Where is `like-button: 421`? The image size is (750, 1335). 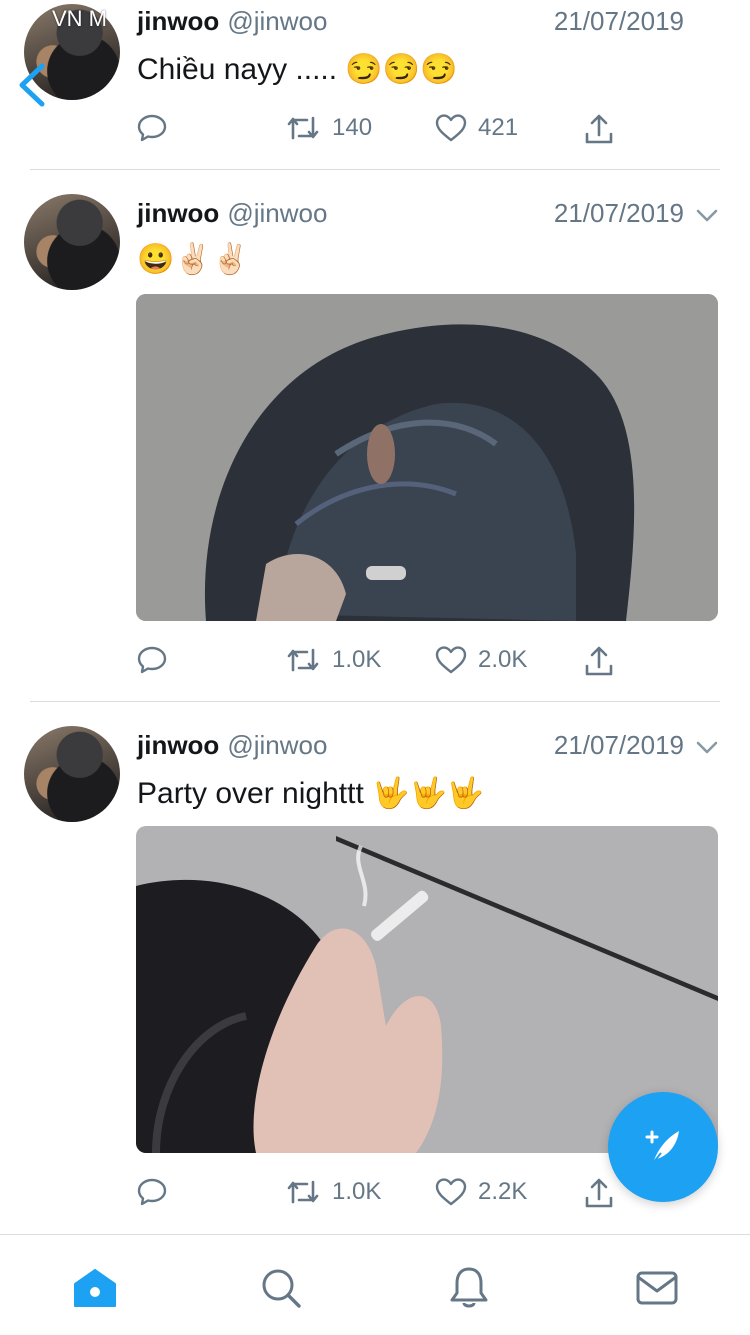 like-button: 421 is located at coordinates (476, 128).